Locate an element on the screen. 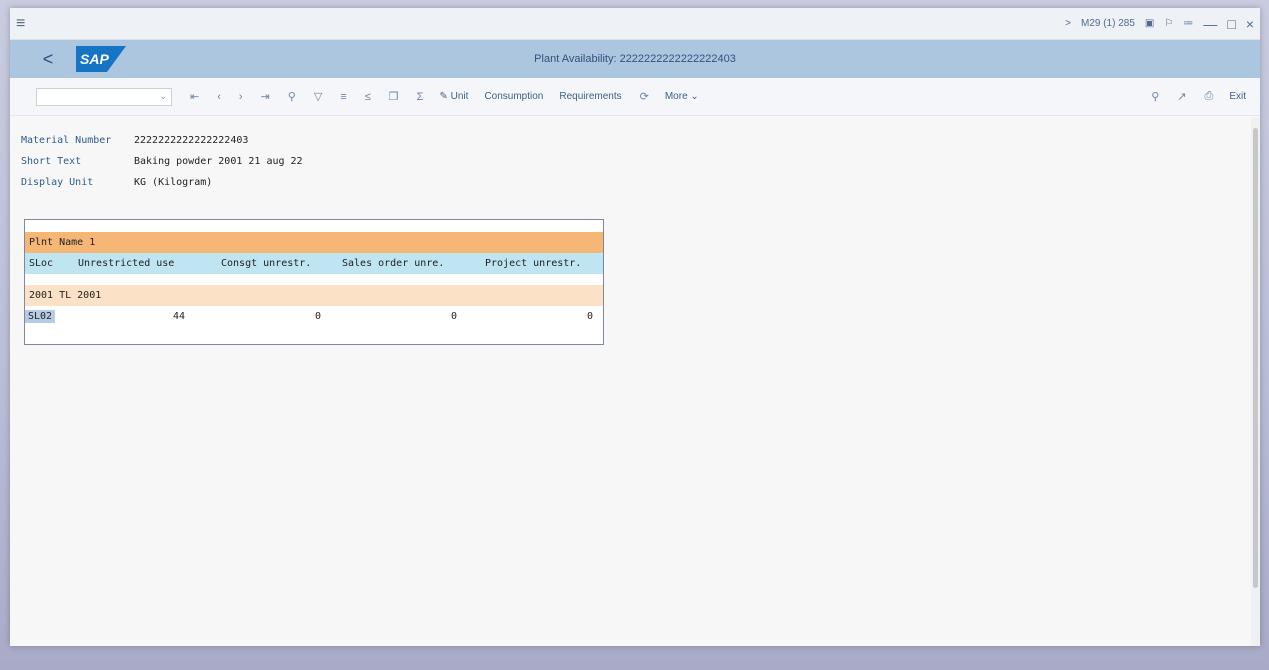  plant-group-row: 2001 TL 2001 is located at coordinates (314, 295).